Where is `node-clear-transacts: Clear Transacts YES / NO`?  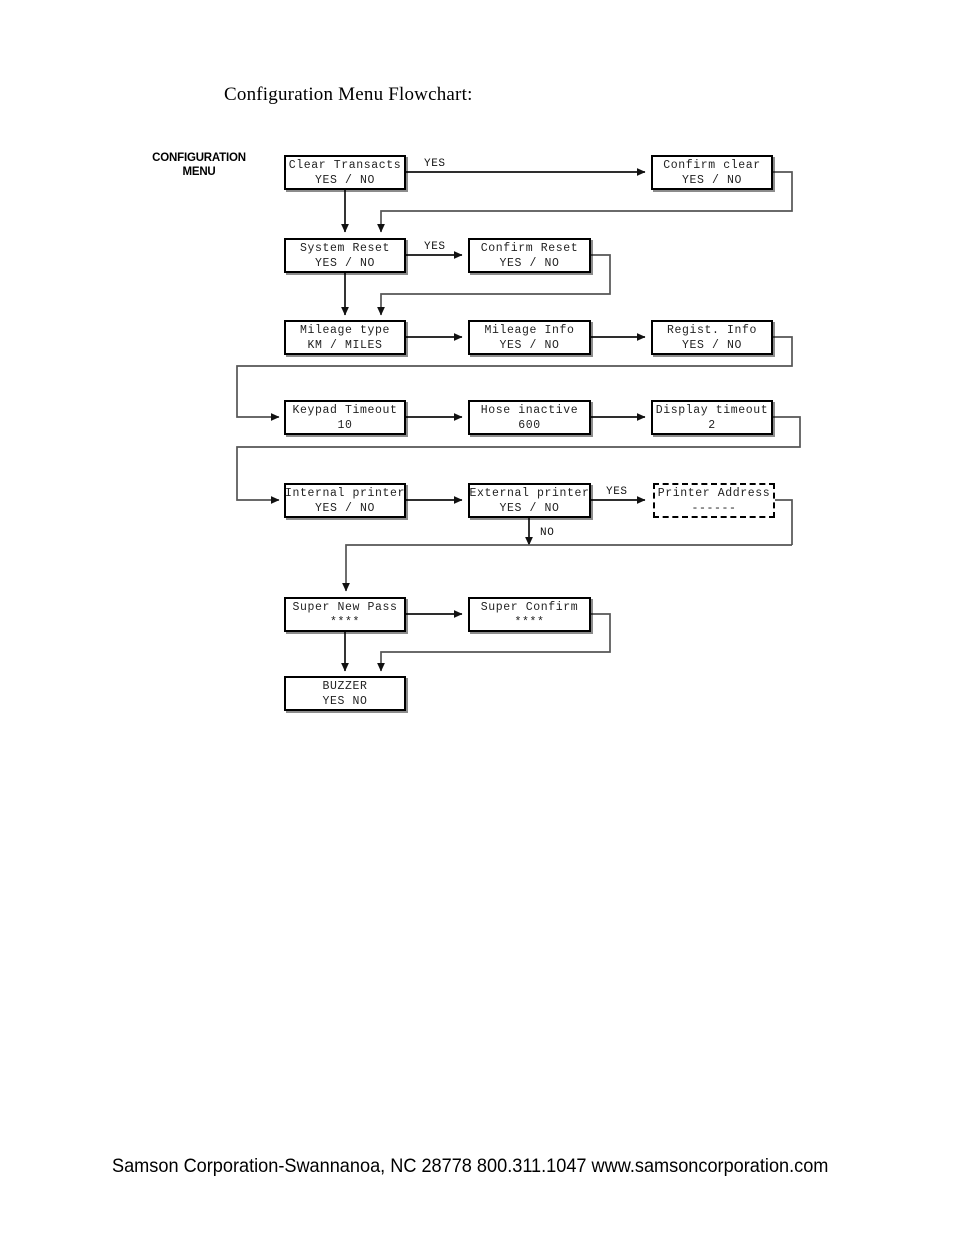 node-clear-transacts: Clear Transacts YES / NO is located at coordinates (345, 172).